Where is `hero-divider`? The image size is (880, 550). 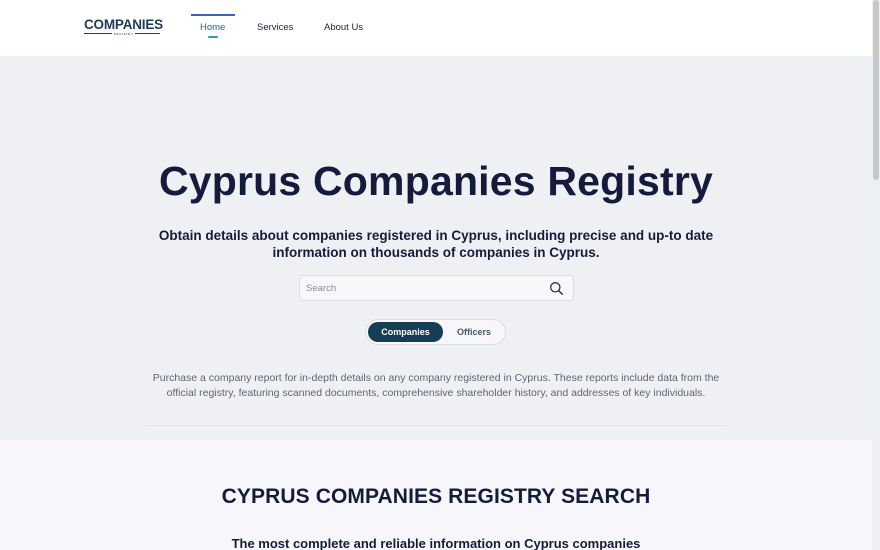
hero-divider is located at coordinates (436, 425).